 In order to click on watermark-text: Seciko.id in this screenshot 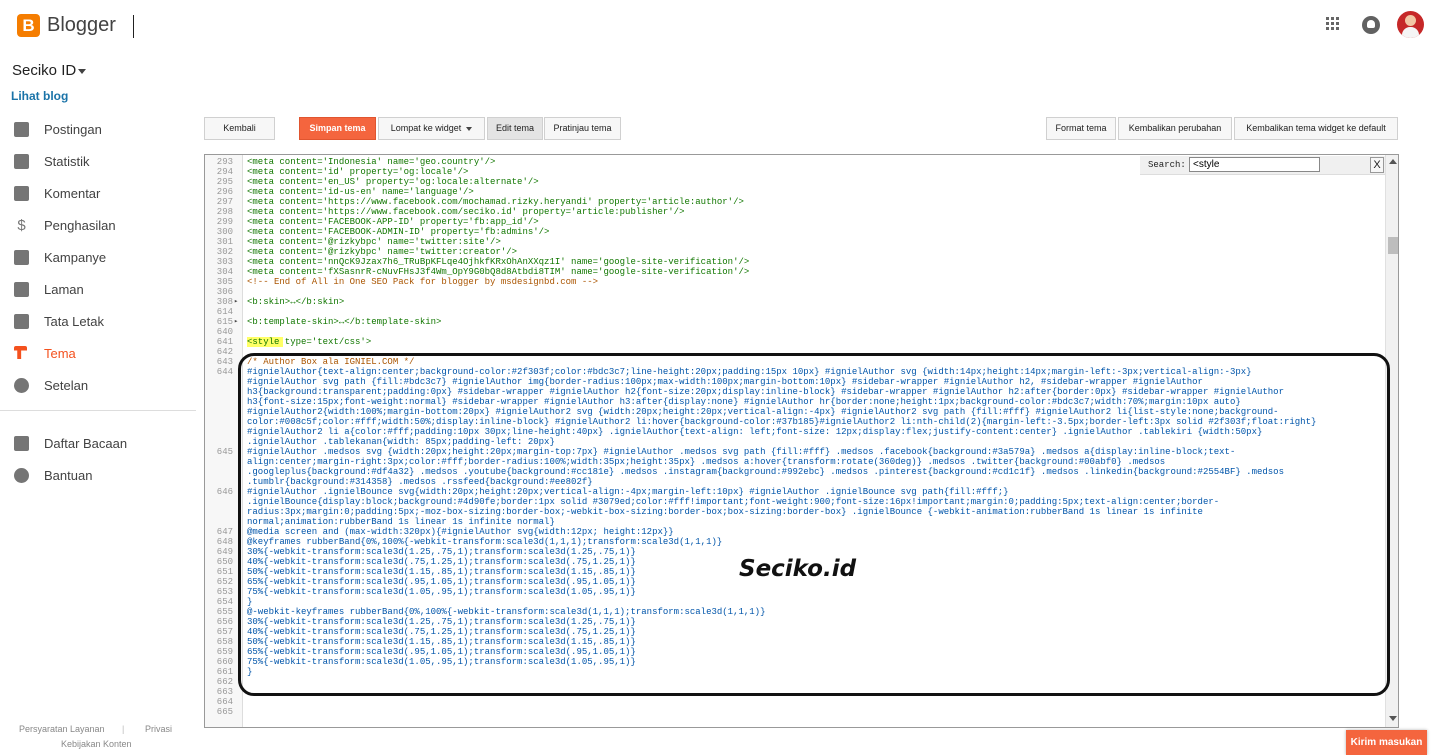, I will do `click(798, 569)`.